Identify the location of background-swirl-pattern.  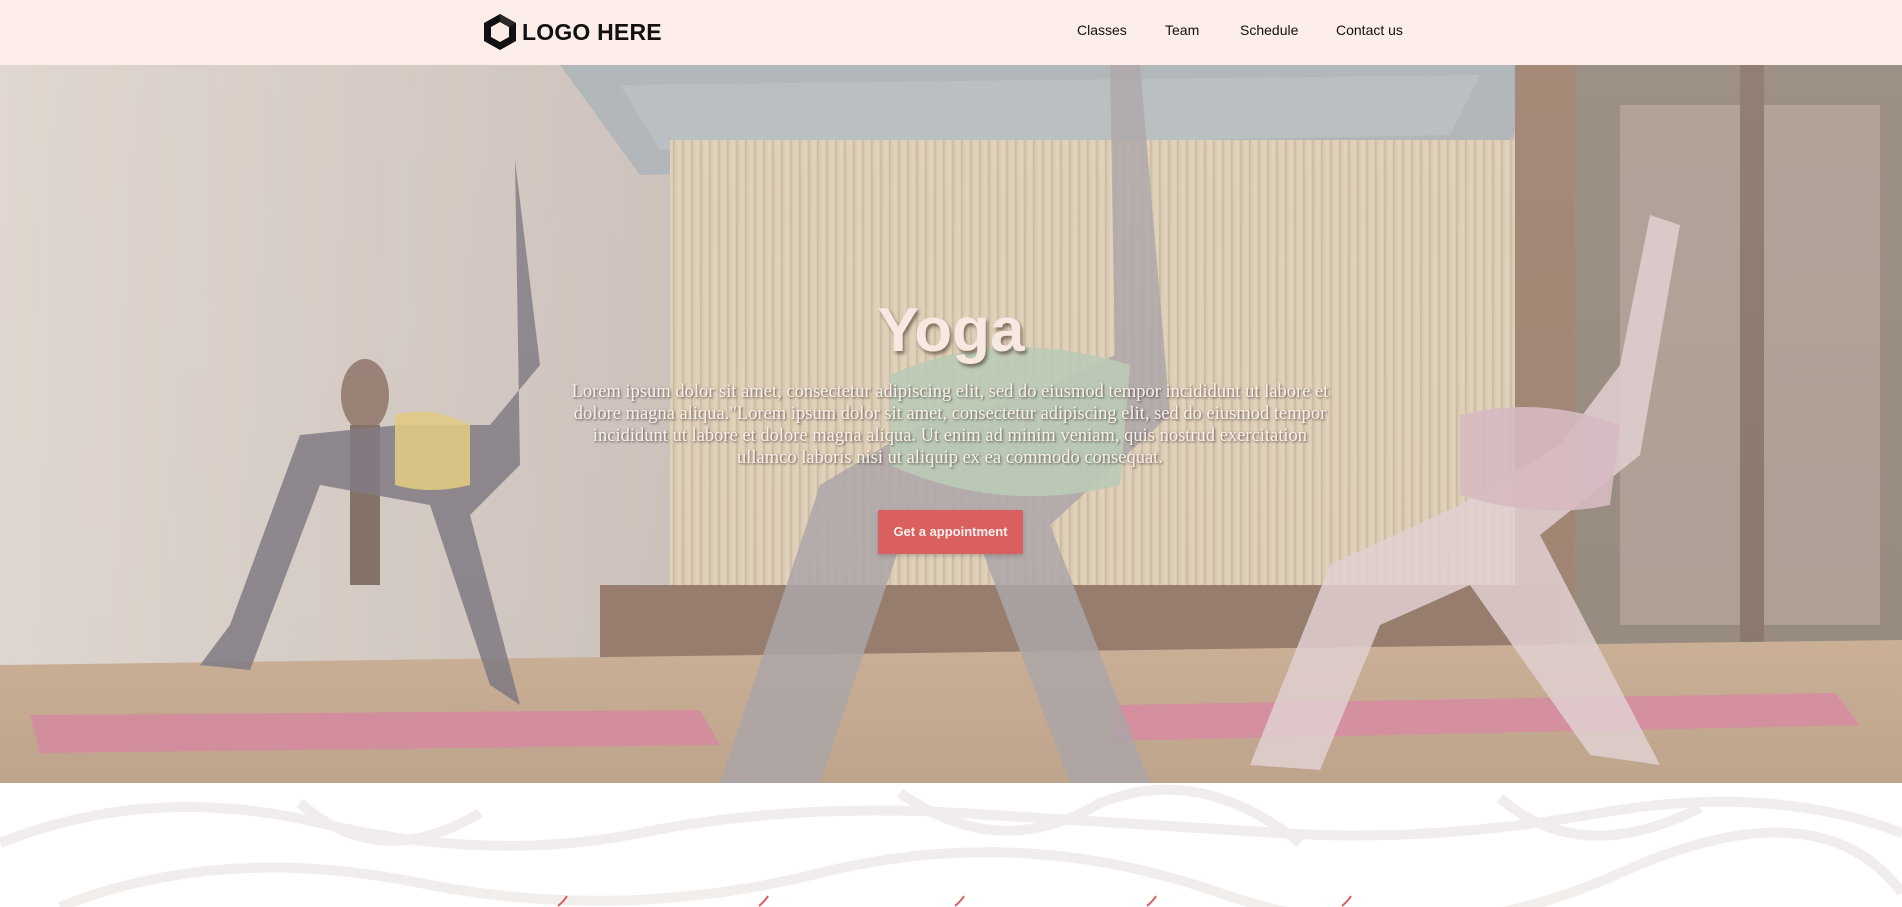
(951, 845).